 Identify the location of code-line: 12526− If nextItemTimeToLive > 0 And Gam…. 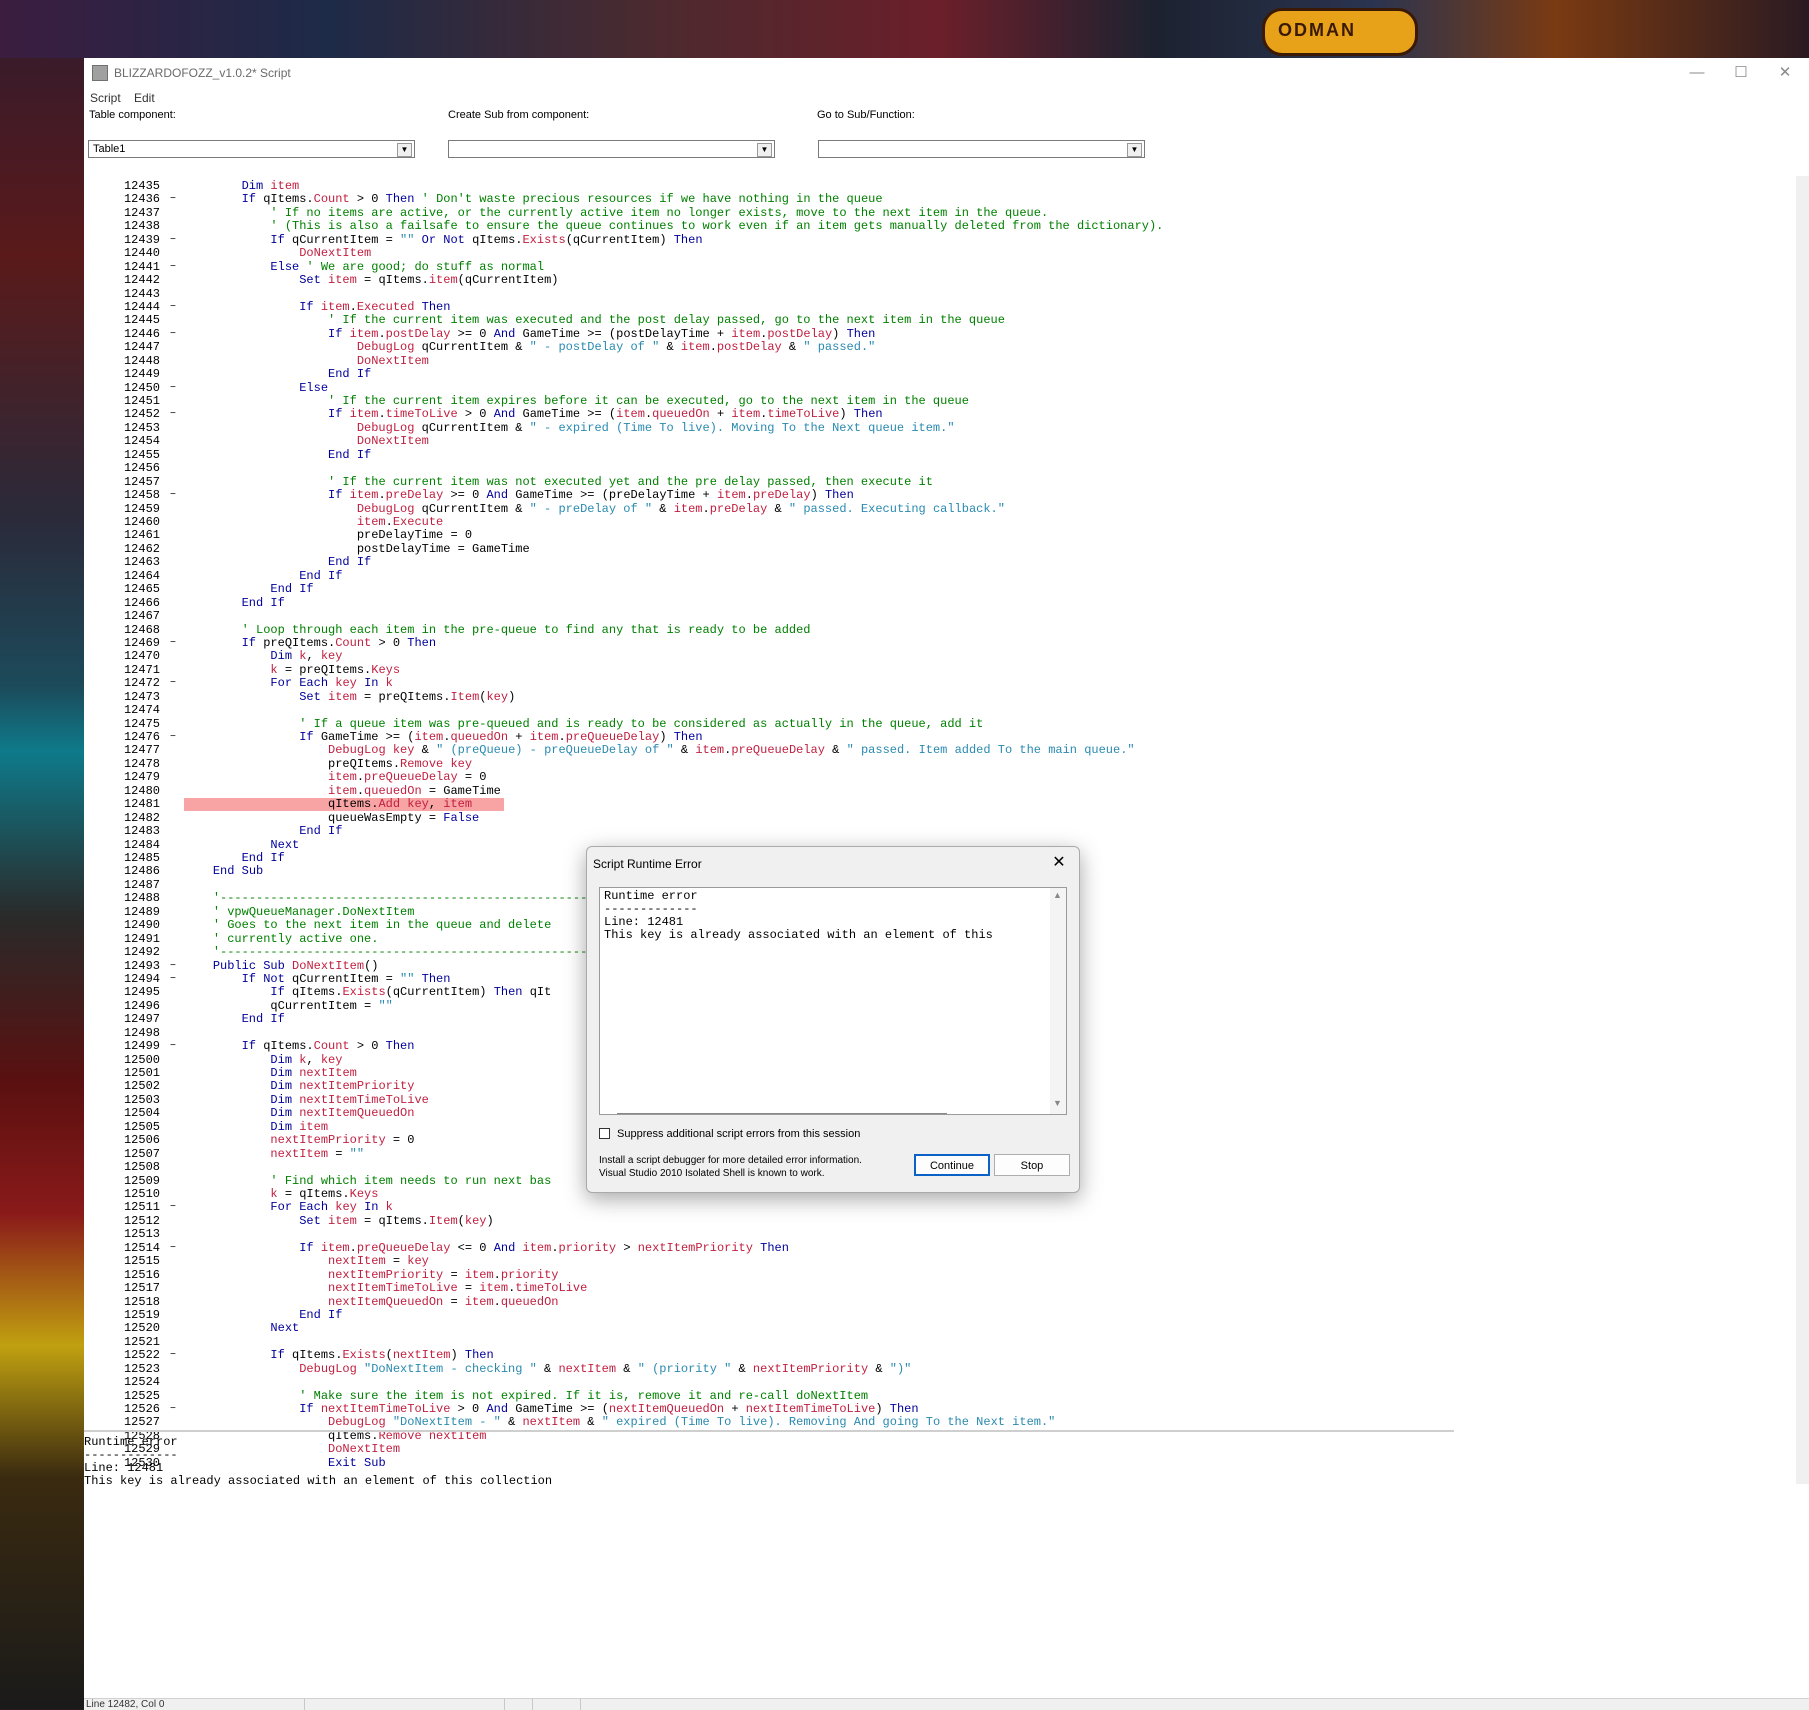
(940, 1409).